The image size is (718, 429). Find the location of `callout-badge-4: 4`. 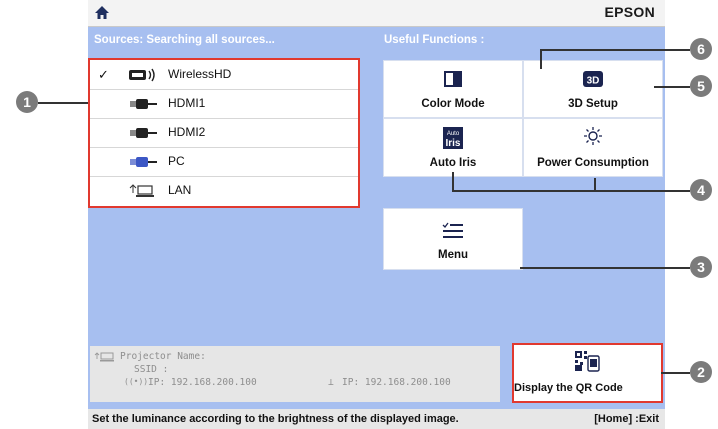

callout-badge-4: 4 is located at coordinates (701, 190).